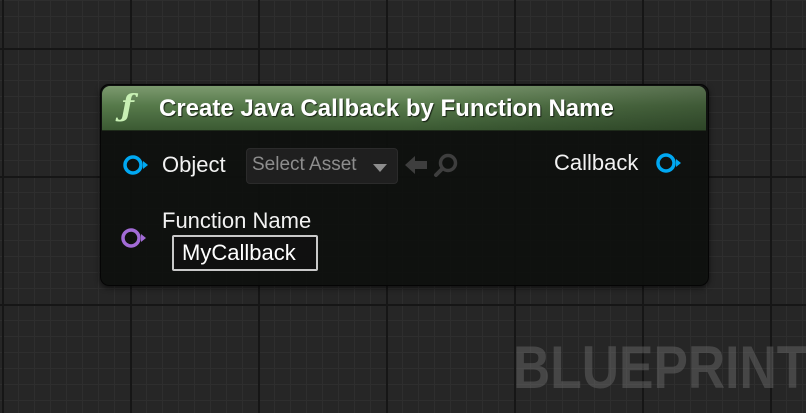 This screenshot has width=806, height=413. Describe the element at coordinates (447, 165) in the screenshot. I see `browse-search-icon` at that location.